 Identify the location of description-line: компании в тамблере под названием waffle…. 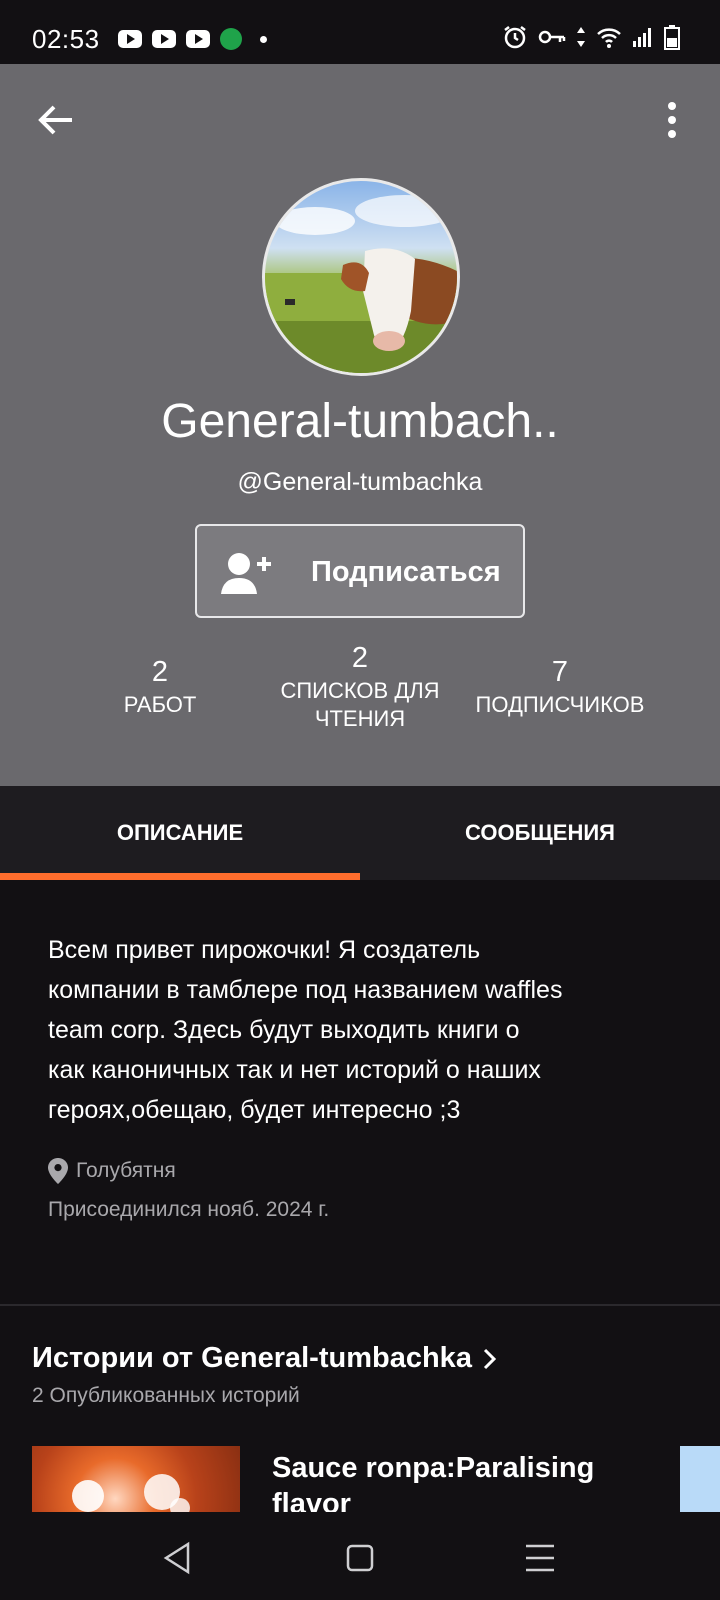
(305, 990).